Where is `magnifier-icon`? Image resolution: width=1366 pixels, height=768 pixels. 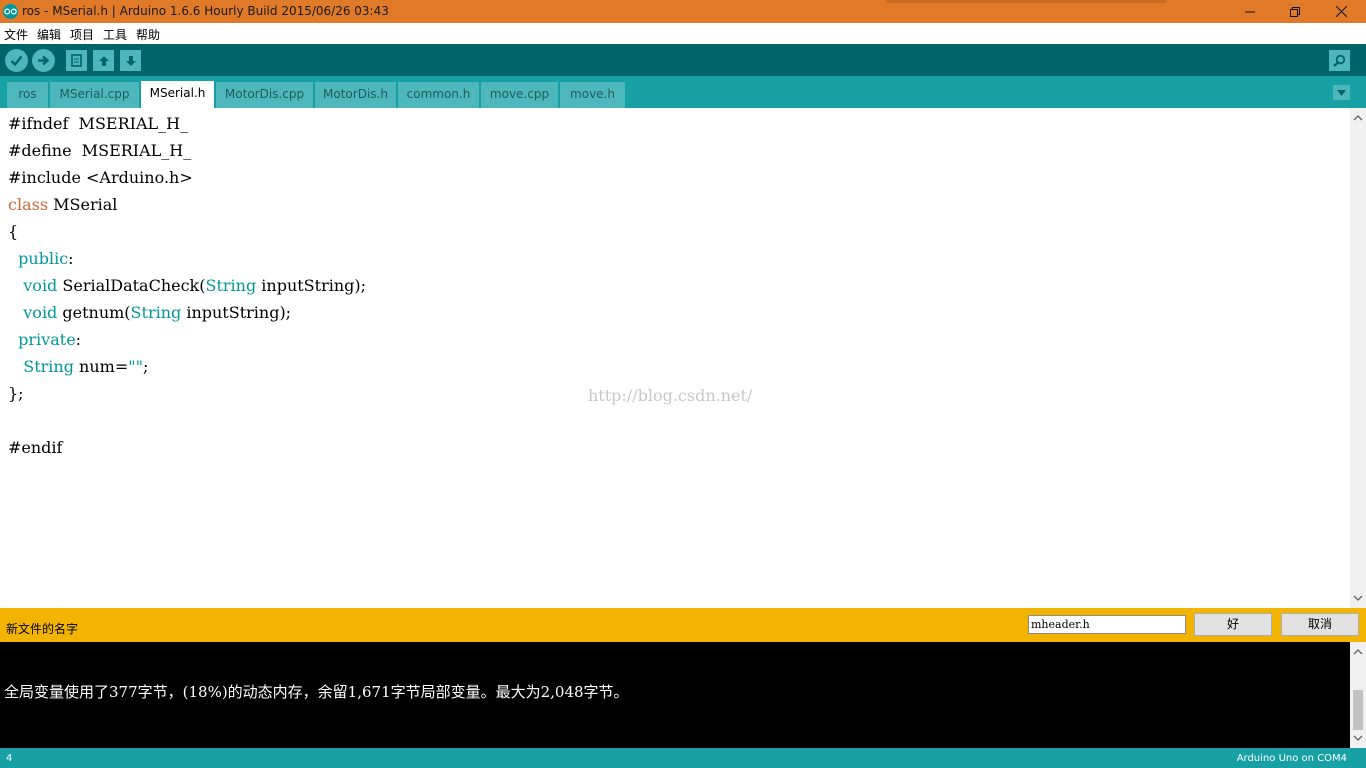
magnifier-icon is located at coordinates (1339, 60).